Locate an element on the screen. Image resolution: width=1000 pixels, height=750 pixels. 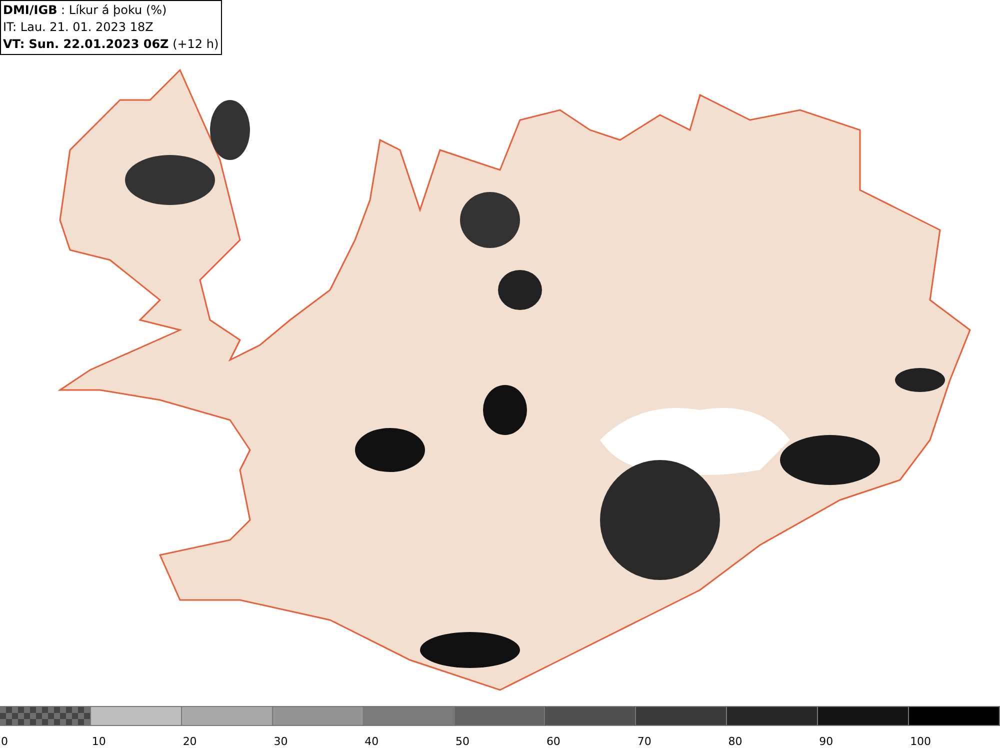
legend-label: 50 is located at coordinates (462, 741).